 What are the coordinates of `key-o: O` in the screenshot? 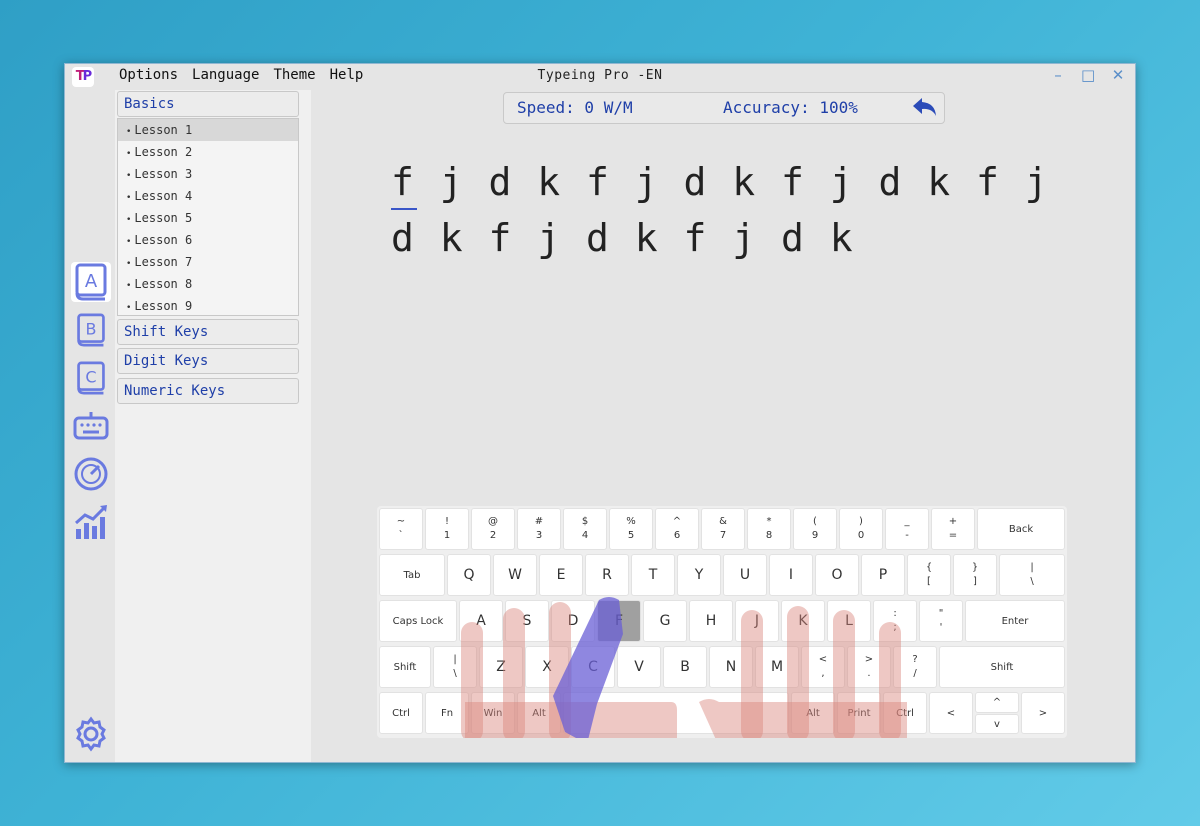 It's located at (837, 575).